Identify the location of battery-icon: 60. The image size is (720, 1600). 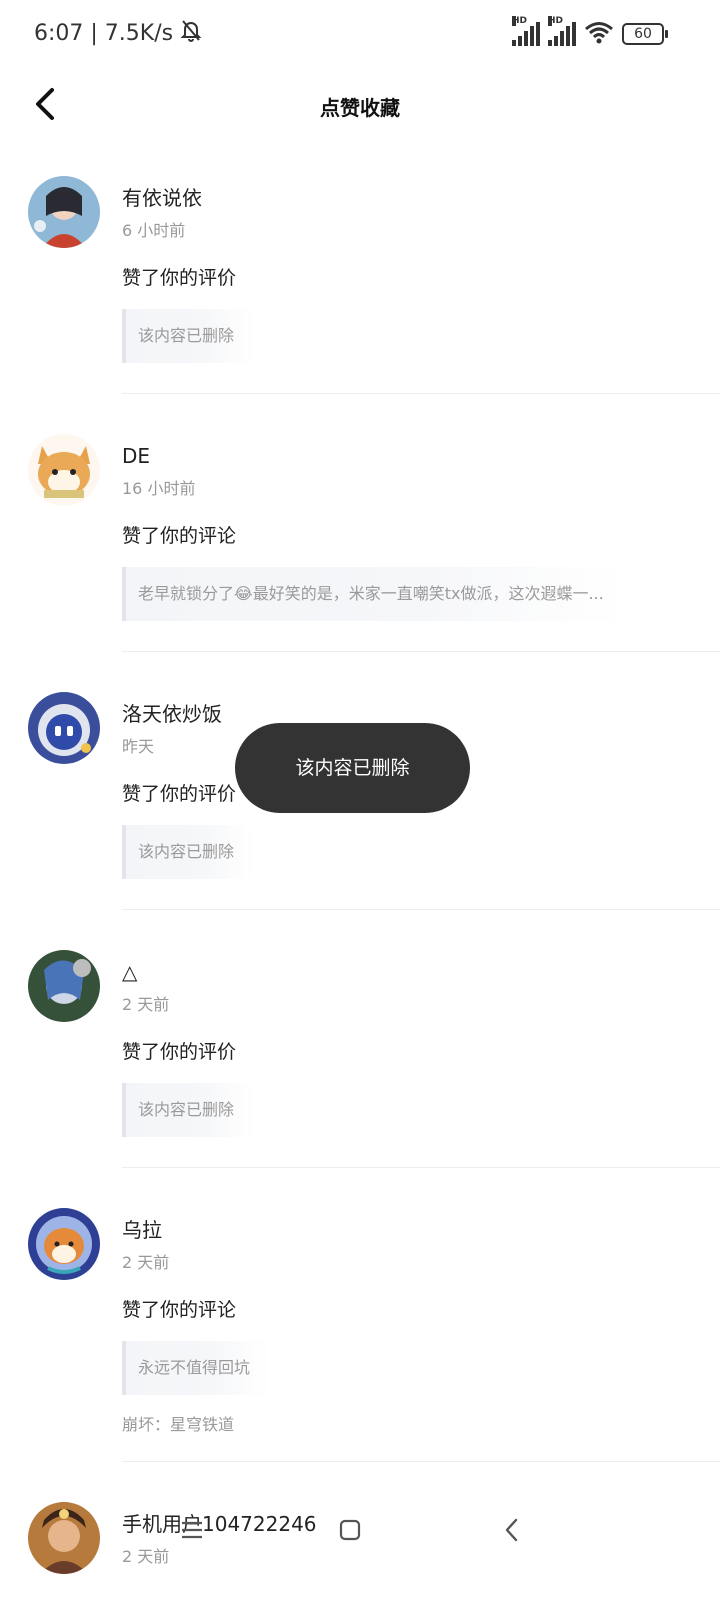
(645, 34).